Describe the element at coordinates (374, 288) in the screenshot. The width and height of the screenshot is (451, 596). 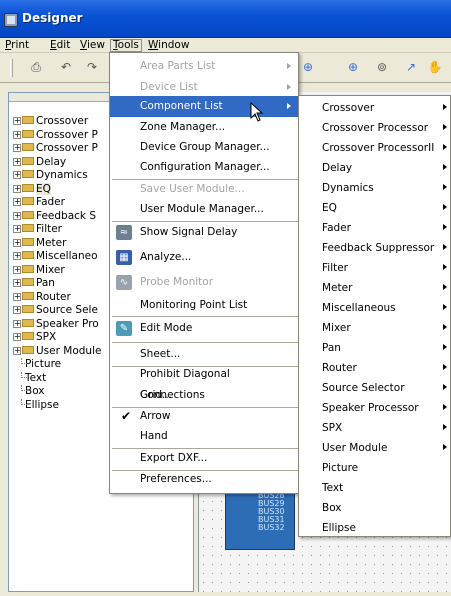
I see `submenu-item-meter: Meter` at that location.